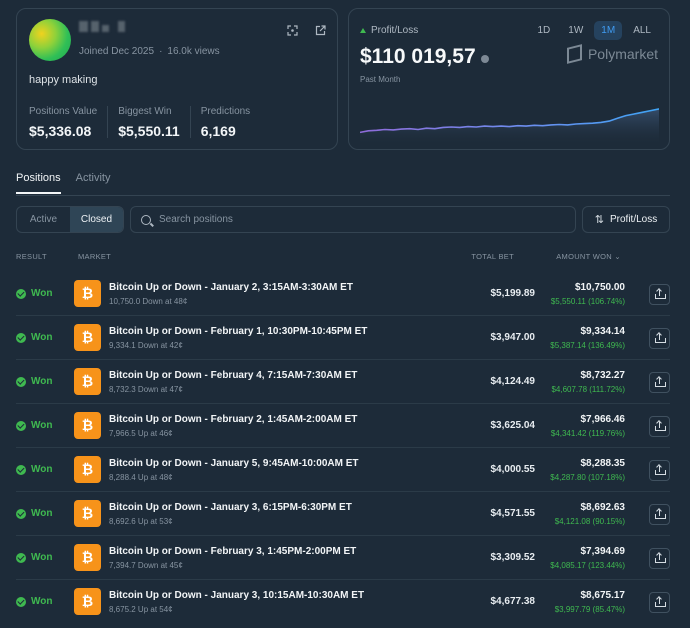 Image resolution: width=690 pixels, height=628 pixels. What do you see at coordinates (225, 111) in the screenshot?
I see `stat-label: Predictions` at bounding box center [225, 111].